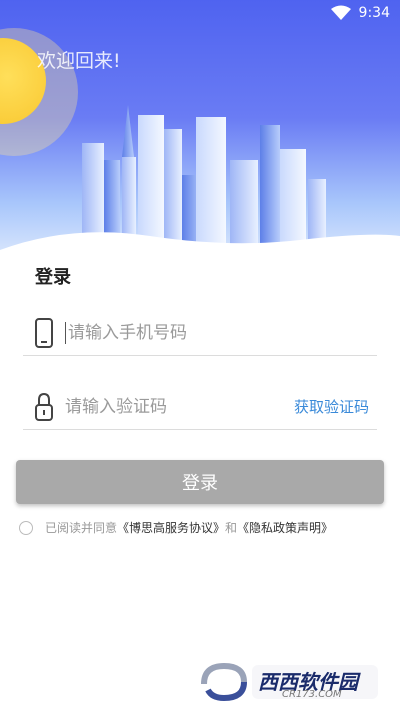  What do you see at coordinates (44, 406) in the screenshot?
I see `lock-icon` at bounding box center [44, 406].